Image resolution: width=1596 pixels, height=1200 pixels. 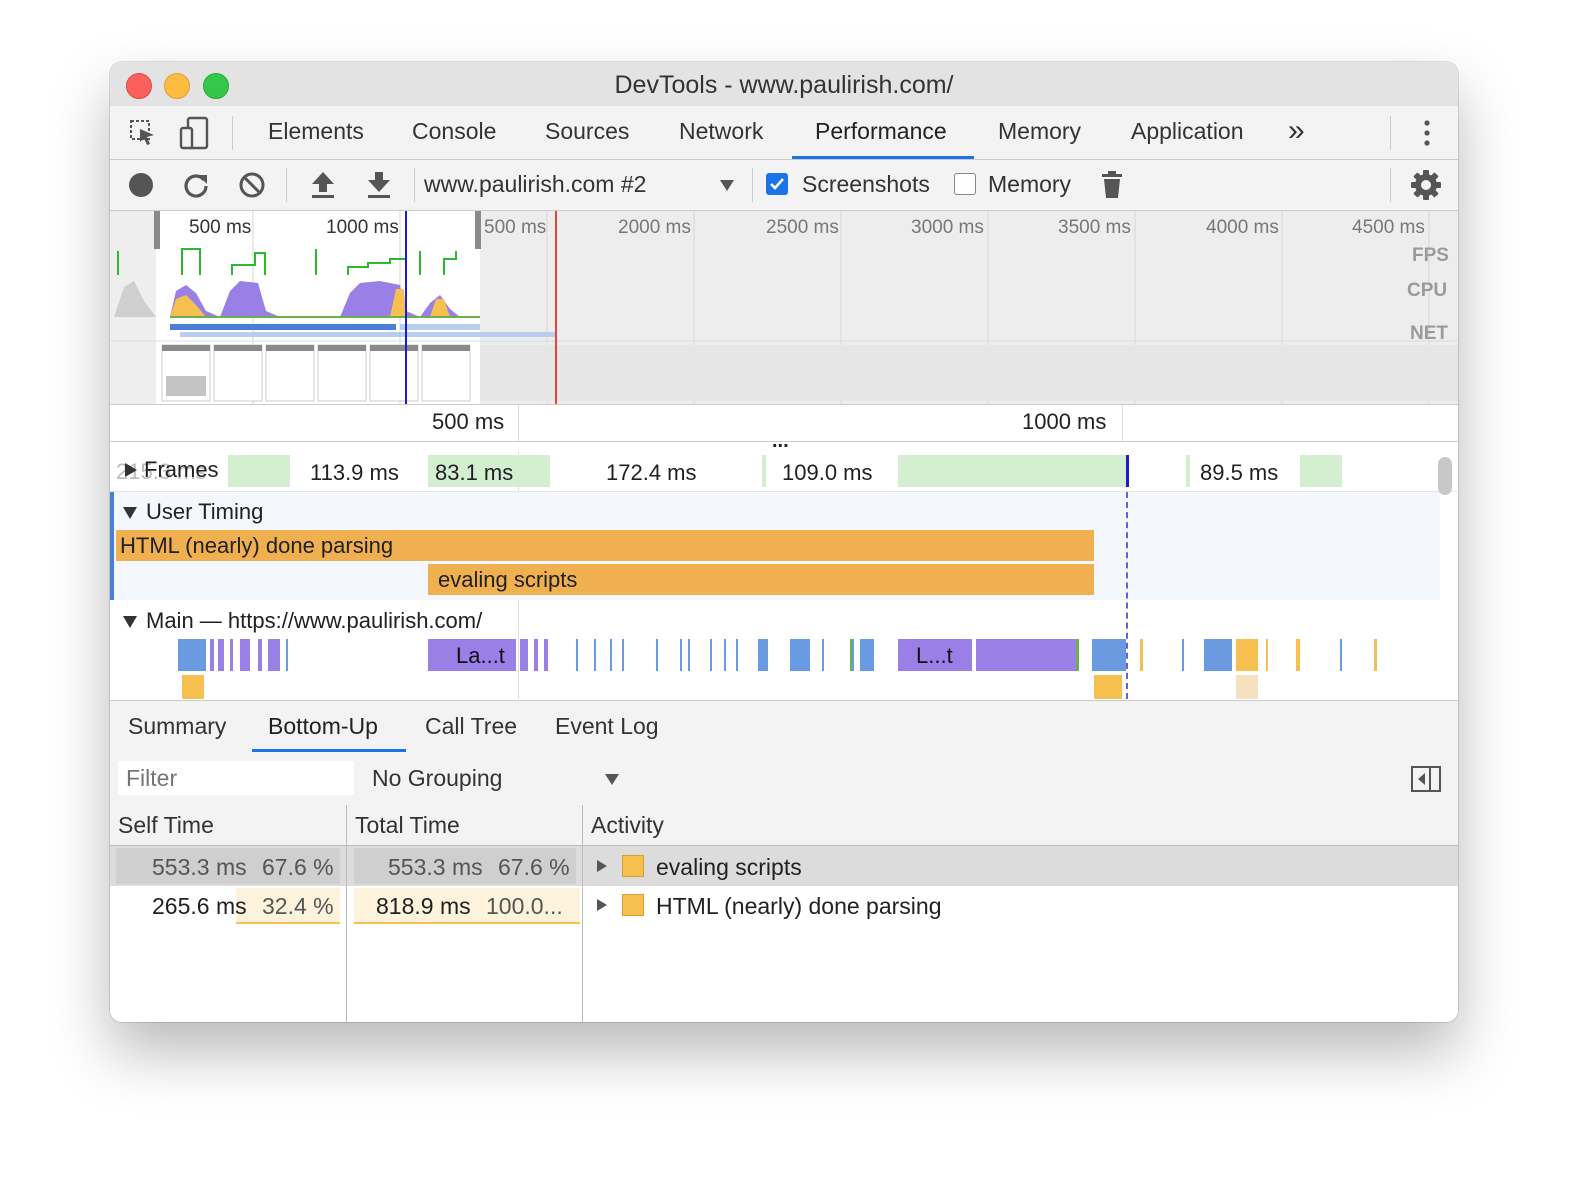 What do you see at coordinates (535, 184) in the screenshot?
I see `profile-select: www.paulirish.com #2` at bounding box center [535, 184].